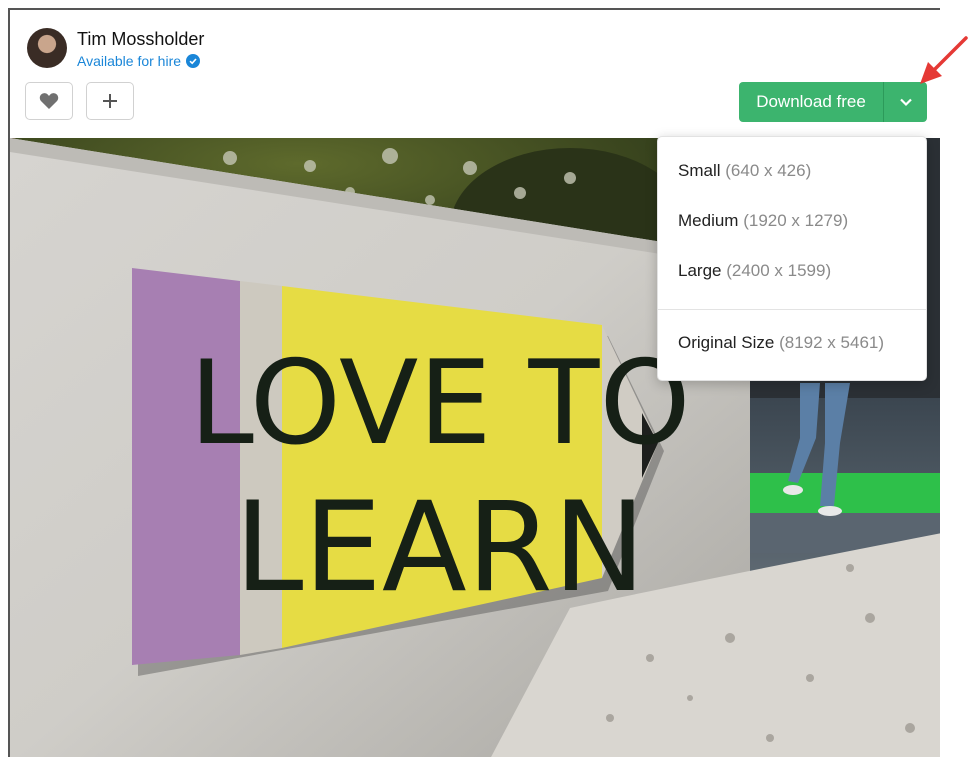  I want to click on hire-status: Available for hire, so click(139, 61).